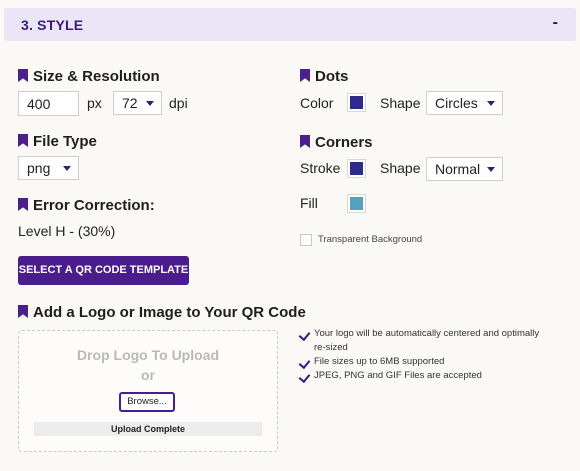 This screenshot has height=471, width=580. I want to click on corners-fill-color, so click(356, 203).